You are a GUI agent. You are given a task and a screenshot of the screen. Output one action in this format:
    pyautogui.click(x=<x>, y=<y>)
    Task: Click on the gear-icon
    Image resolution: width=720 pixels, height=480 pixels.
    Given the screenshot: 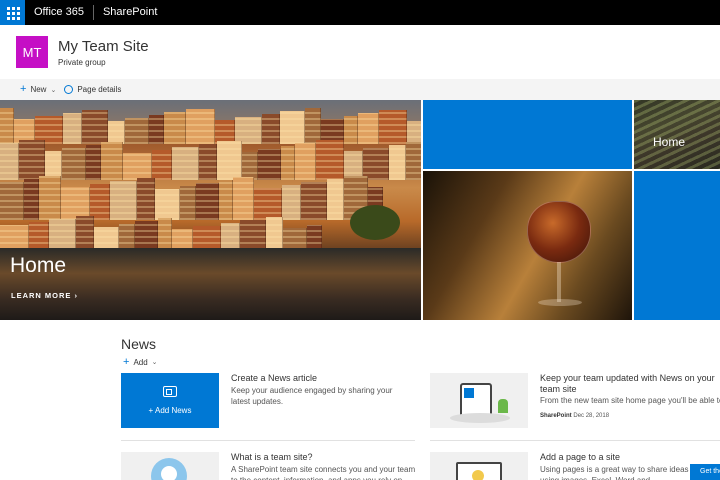 What is the action you would take?
    pyautogui.click(x=69, y=89)
    